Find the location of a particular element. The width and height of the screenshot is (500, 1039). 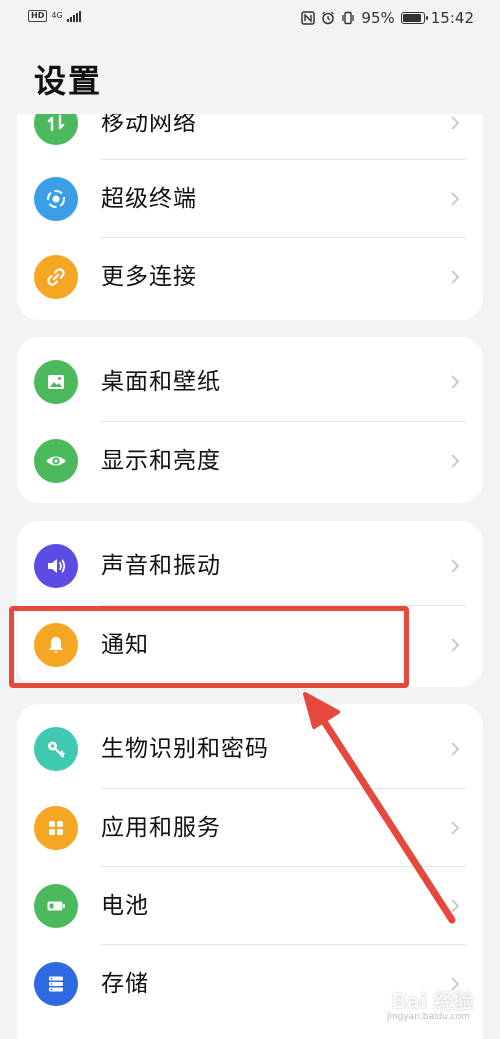

settings-item-label: 声音和振动 is located at coordinates (161, 566).